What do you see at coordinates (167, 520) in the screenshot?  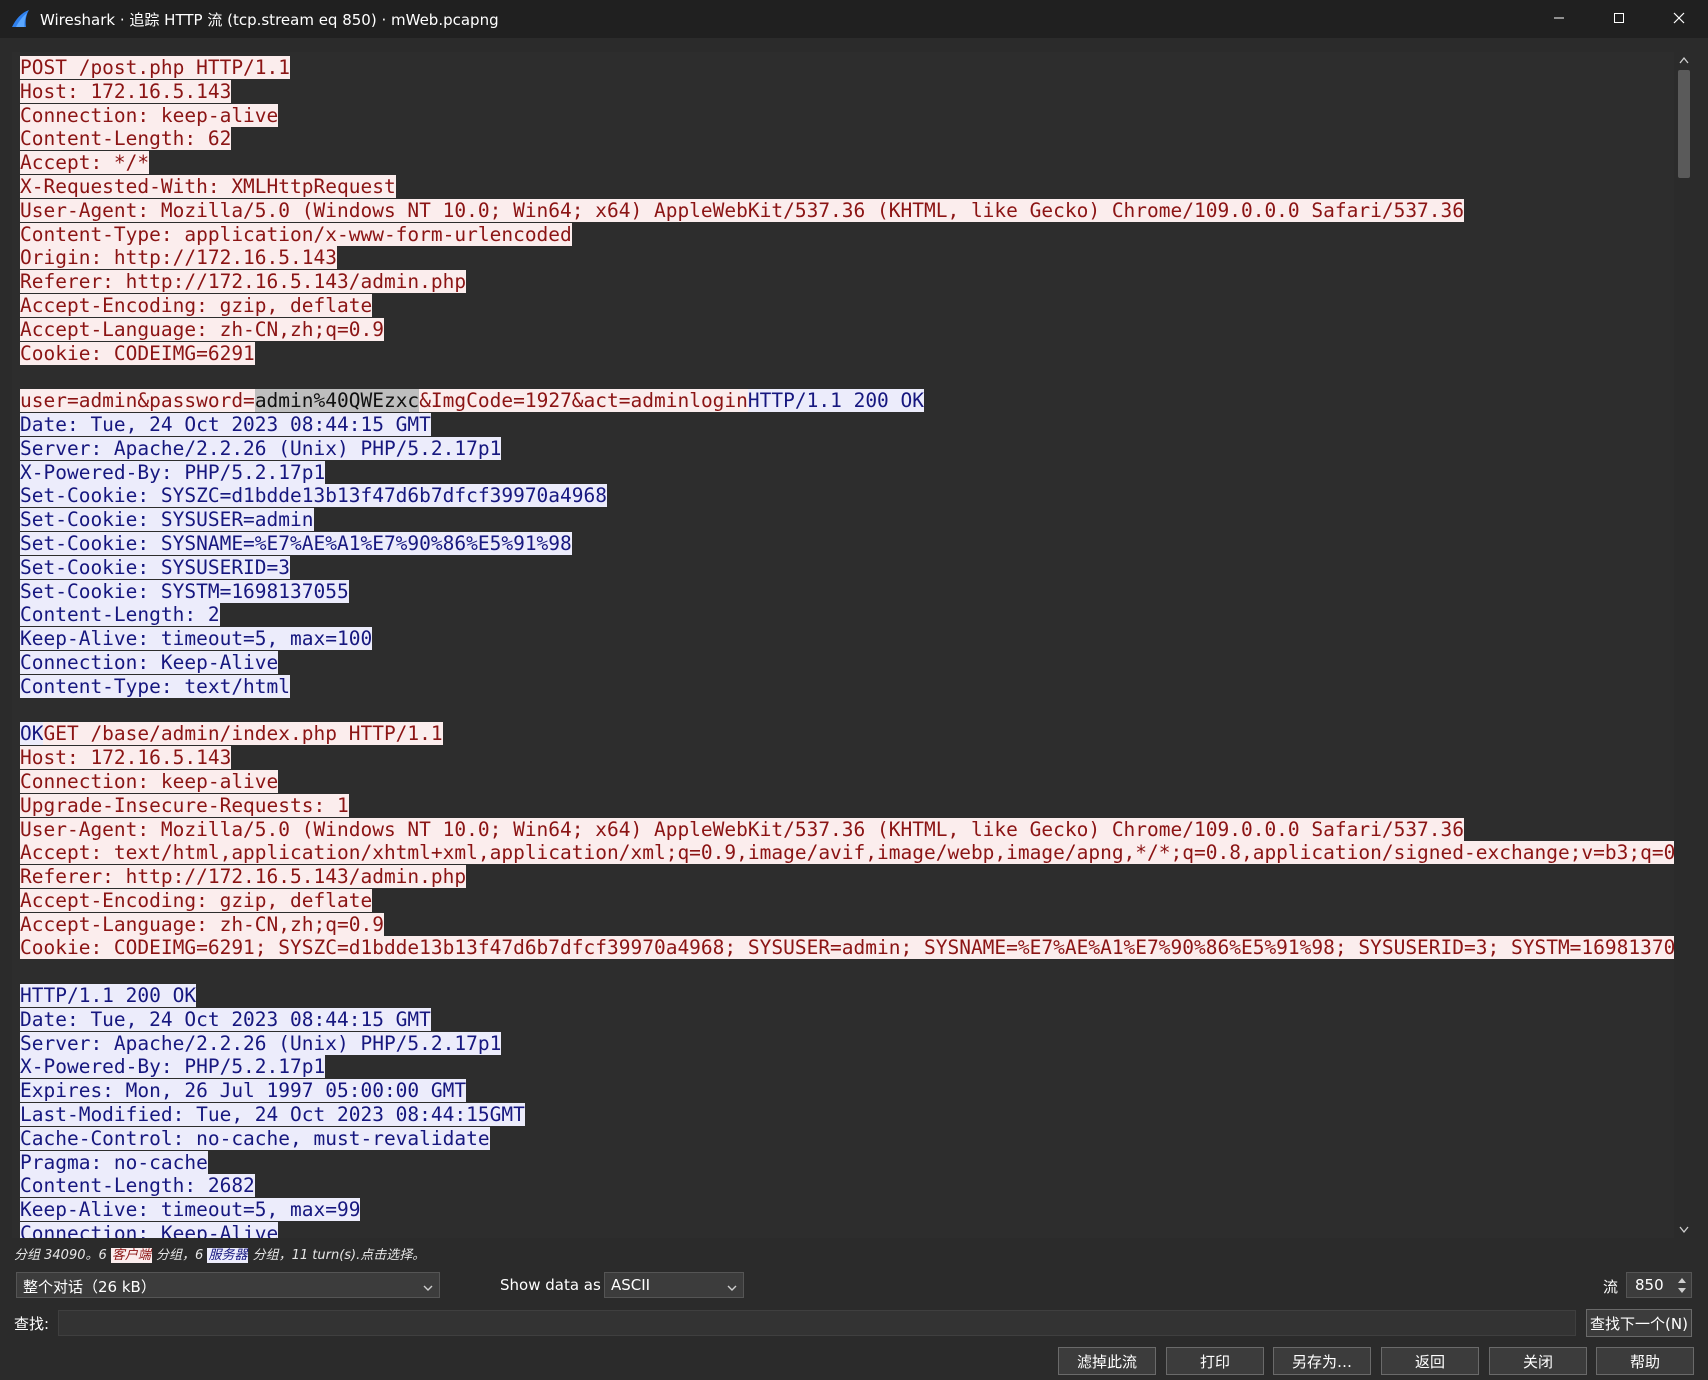 I see `server-data-segment: Set-Cookie: SYSUSER=admin` at bounding box center [167, 520].